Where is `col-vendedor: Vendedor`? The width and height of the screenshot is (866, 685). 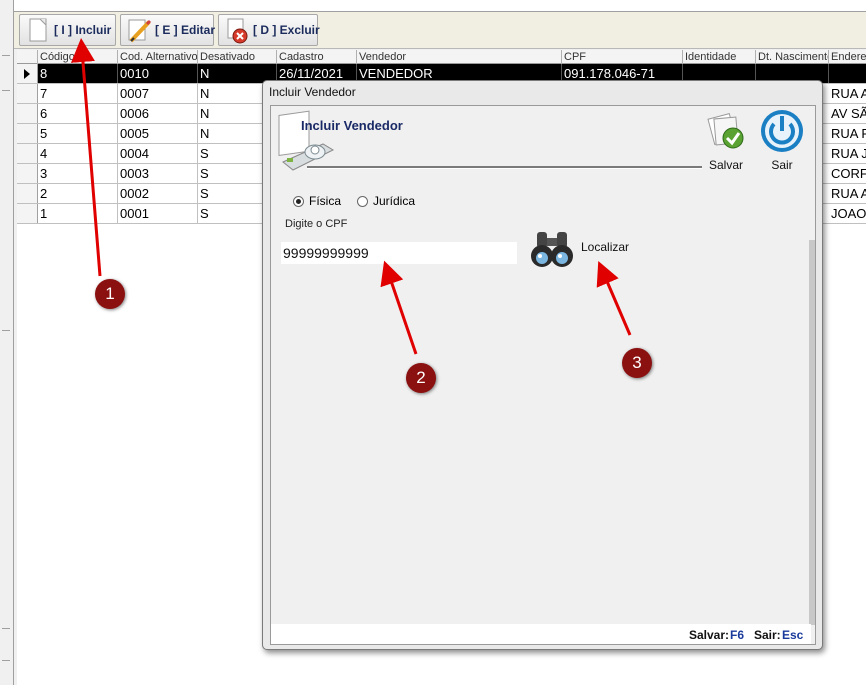
col-vendedor: Vendedor is located at coordinates (459, 57).